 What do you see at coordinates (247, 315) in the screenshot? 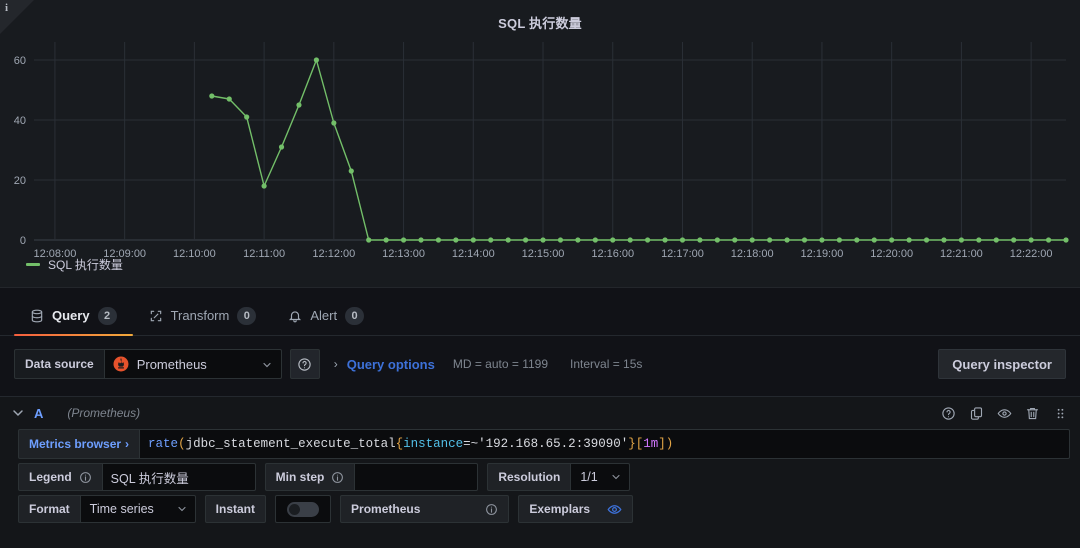
I see `tab-transform-badge: 0` at bounding box center [247, 315].